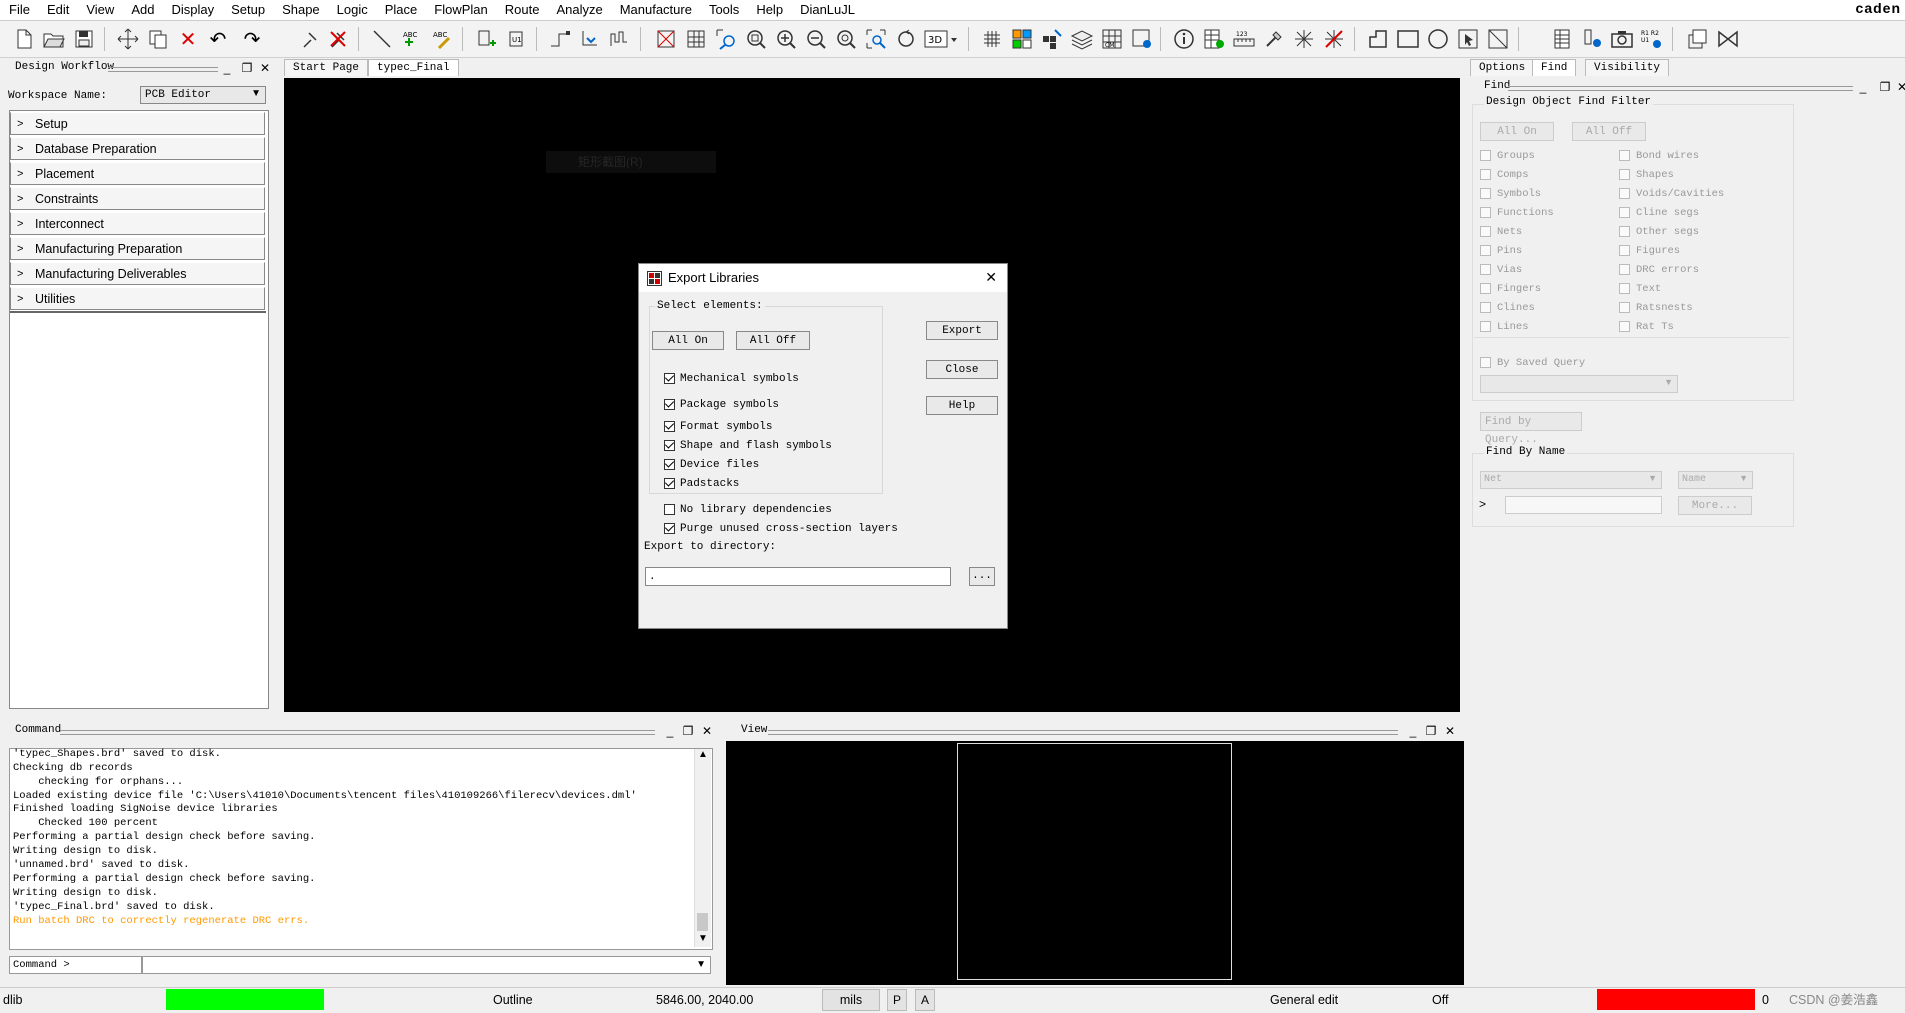  I want to click on menu-shape: Shape, so click(300, 9).